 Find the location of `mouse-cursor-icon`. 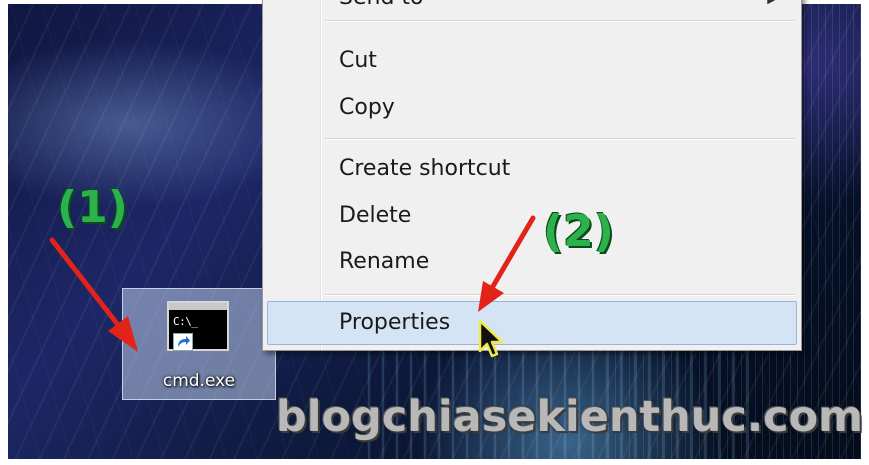

mouse-cursor-icon is located at coordinates (491, 338).